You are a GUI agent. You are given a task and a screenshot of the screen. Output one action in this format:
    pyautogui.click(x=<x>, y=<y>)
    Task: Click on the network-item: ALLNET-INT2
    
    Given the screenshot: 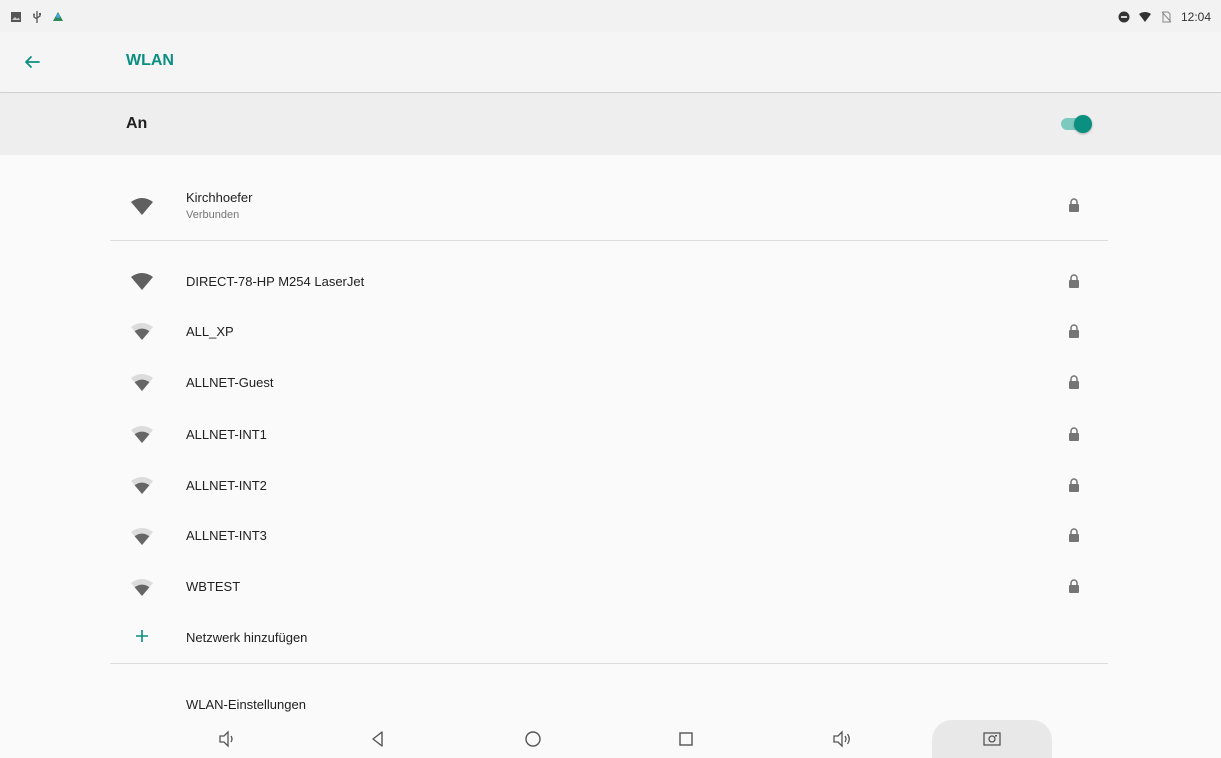 What is the action you would take?
    pyautogui.click(x=609, y=484)
    